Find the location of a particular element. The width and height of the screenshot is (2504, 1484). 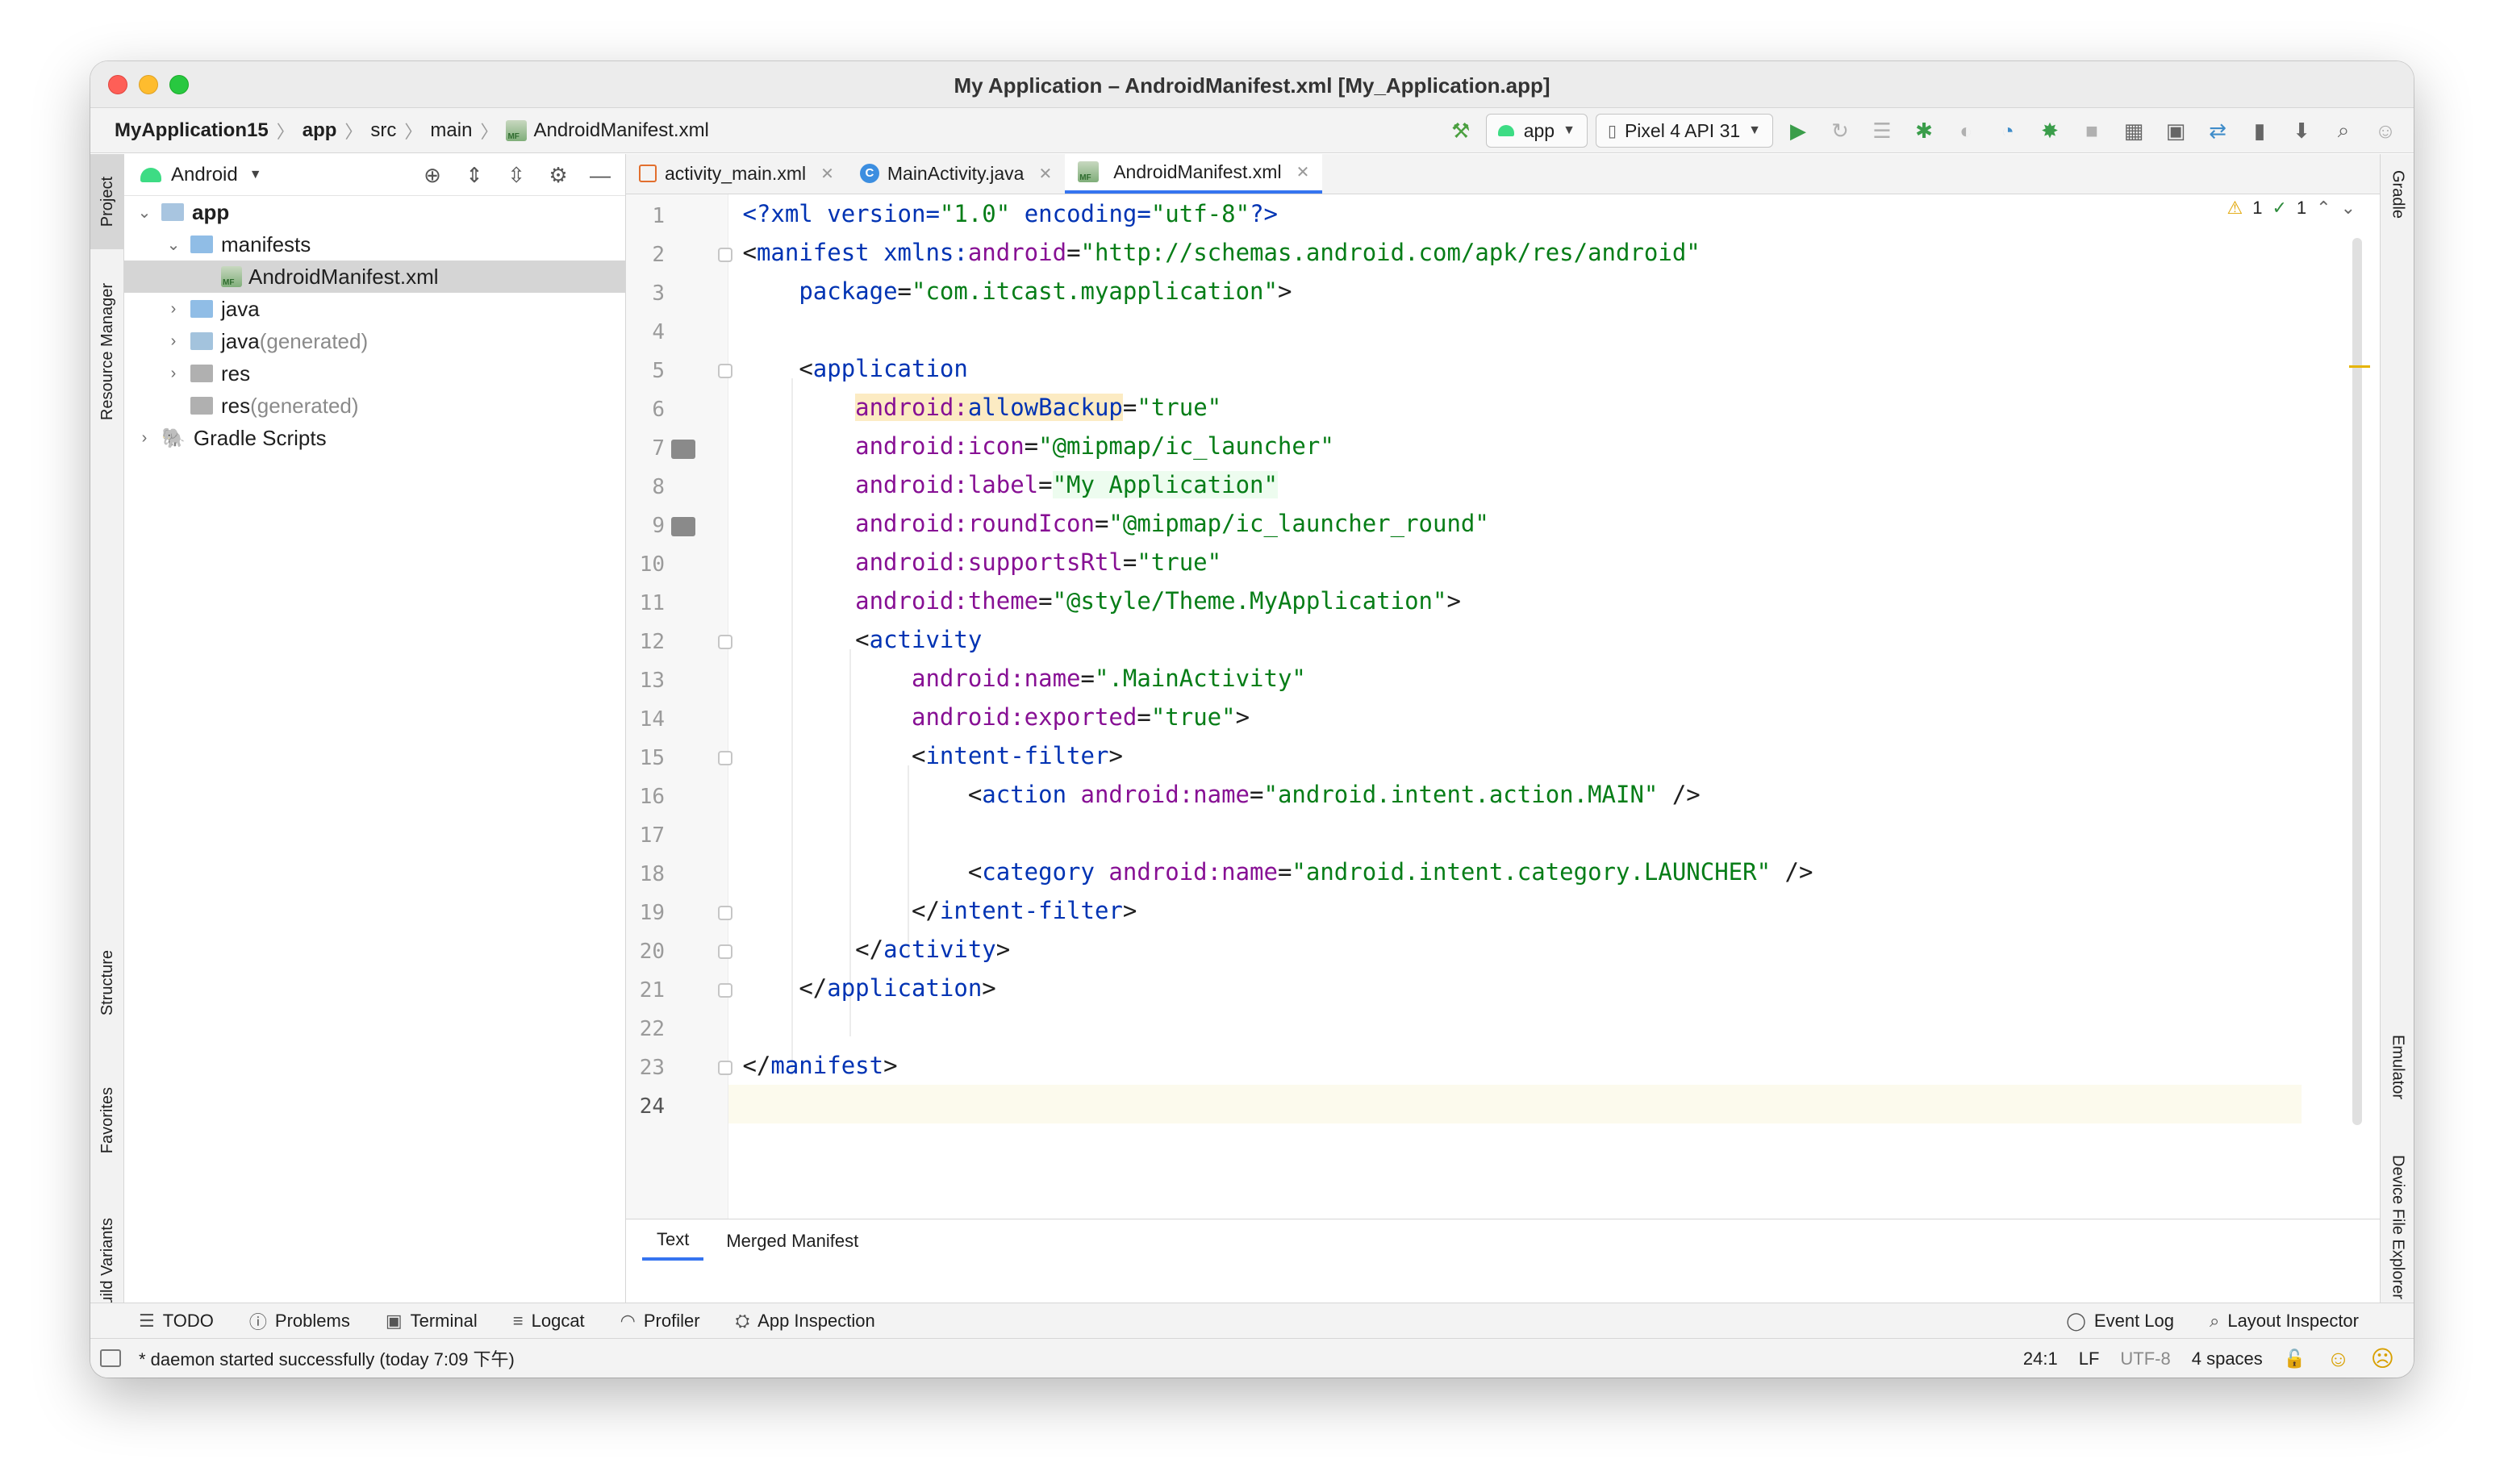

layout-inspector-label: Layout Inspector is located at coordinates (2293, 1321).